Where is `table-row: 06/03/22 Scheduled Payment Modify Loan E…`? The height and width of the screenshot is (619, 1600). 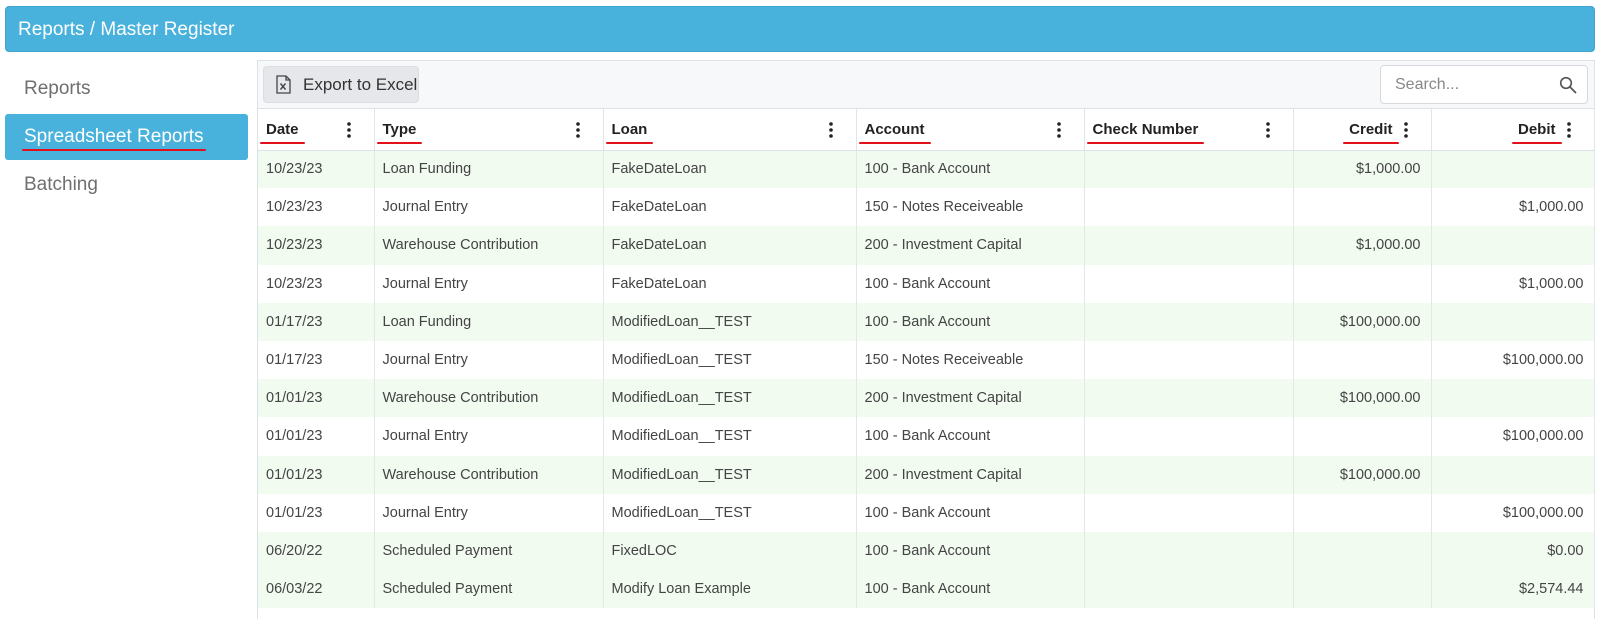
table-row: 06/03/22 Scheduled Payment Modify Loan E… is located at coordinates (926, 589).